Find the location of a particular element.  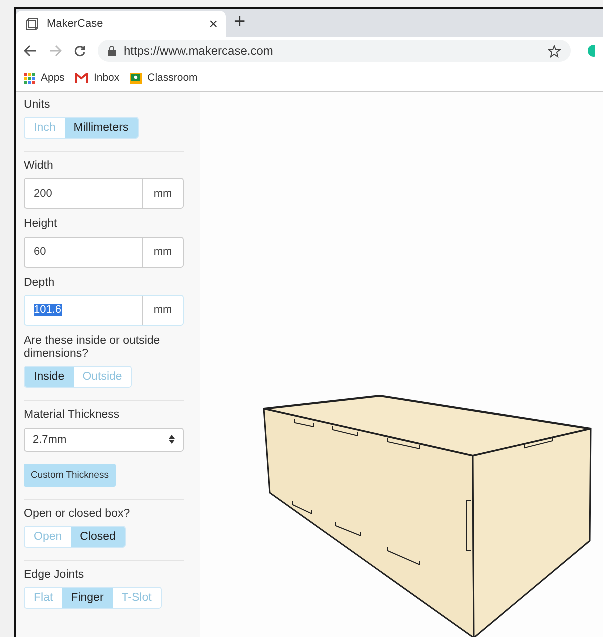

section-label: Units is located at coordinates (38, 105).